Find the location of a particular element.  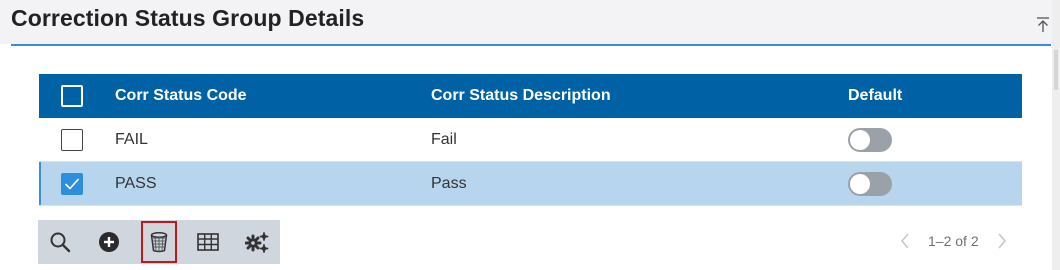

header-select-cell is located at coordinates (77, 96).